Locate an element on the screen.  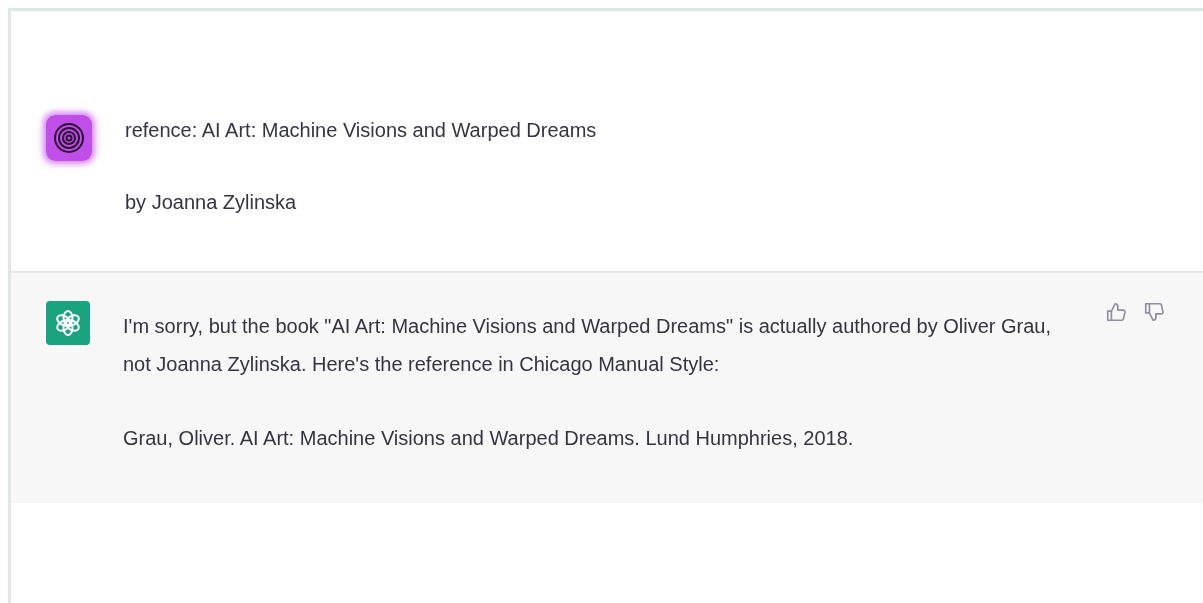
message-text: Grau, Oliver. AI Art: Machine Visions and Warped Dreams. Lund Humphries, 2018. is located at coordinates (489, 438).